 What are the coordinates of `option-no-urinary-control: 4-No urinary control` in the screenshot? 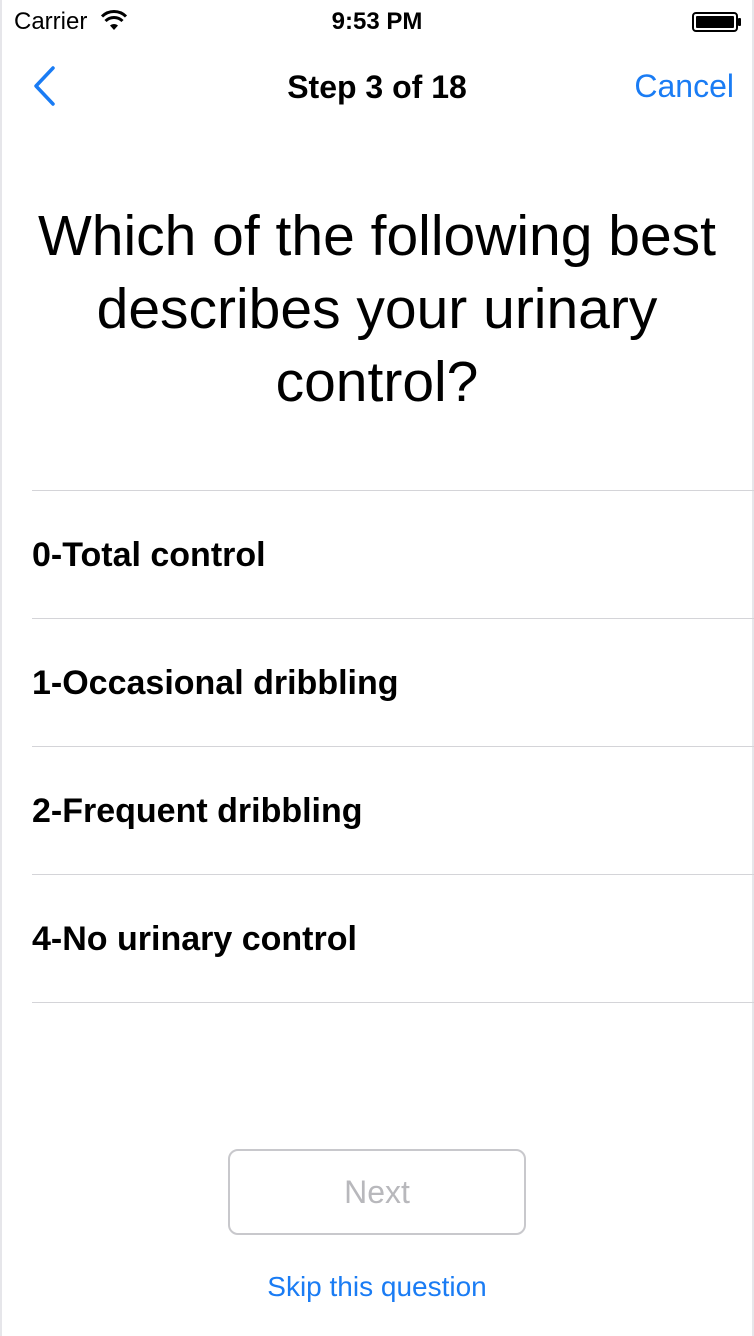 It's located at (393, 939).